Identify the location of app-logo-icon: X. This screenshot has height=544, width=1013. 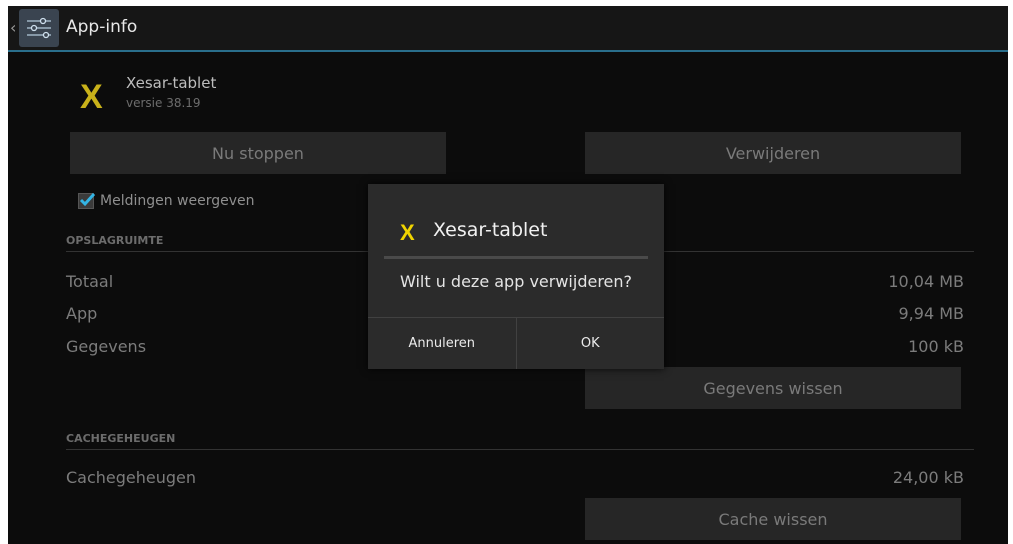
(91, 97).